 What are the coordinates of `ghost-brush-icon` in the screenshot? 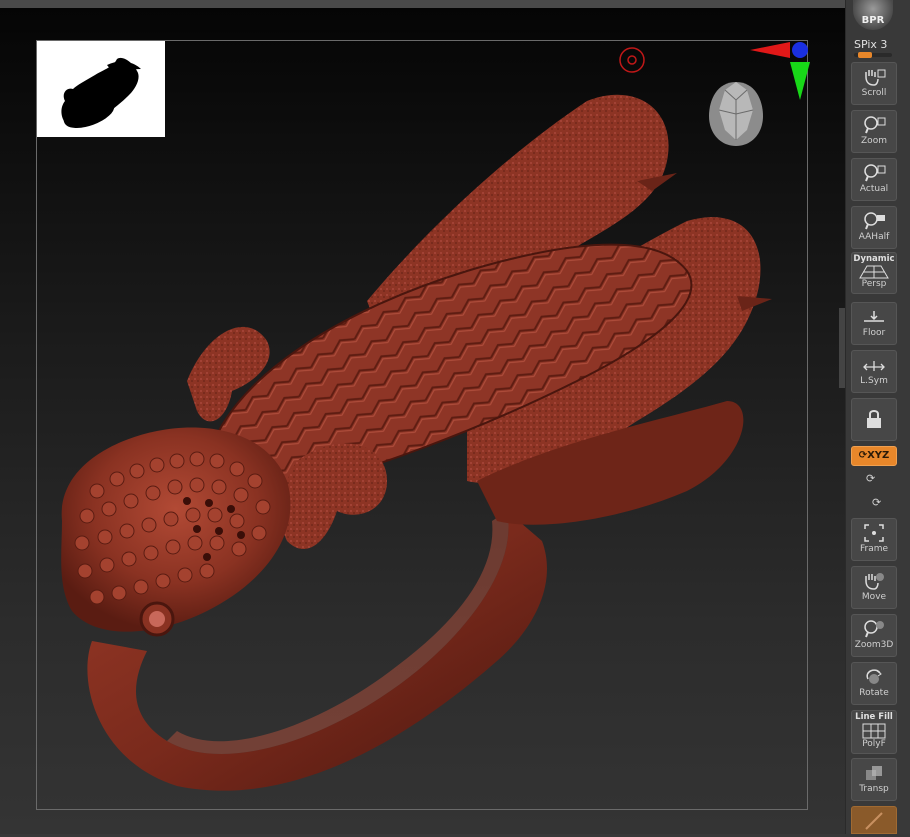 It's located at (874, 821).